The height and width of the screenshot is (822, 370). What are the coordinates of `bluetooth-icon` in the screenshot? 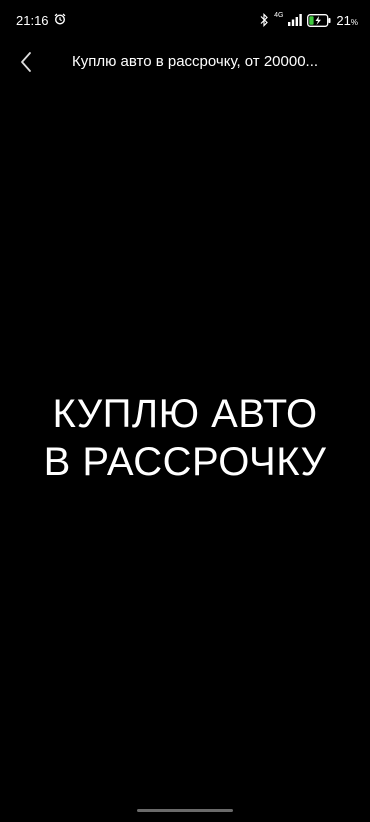 It's located at (264, 20).